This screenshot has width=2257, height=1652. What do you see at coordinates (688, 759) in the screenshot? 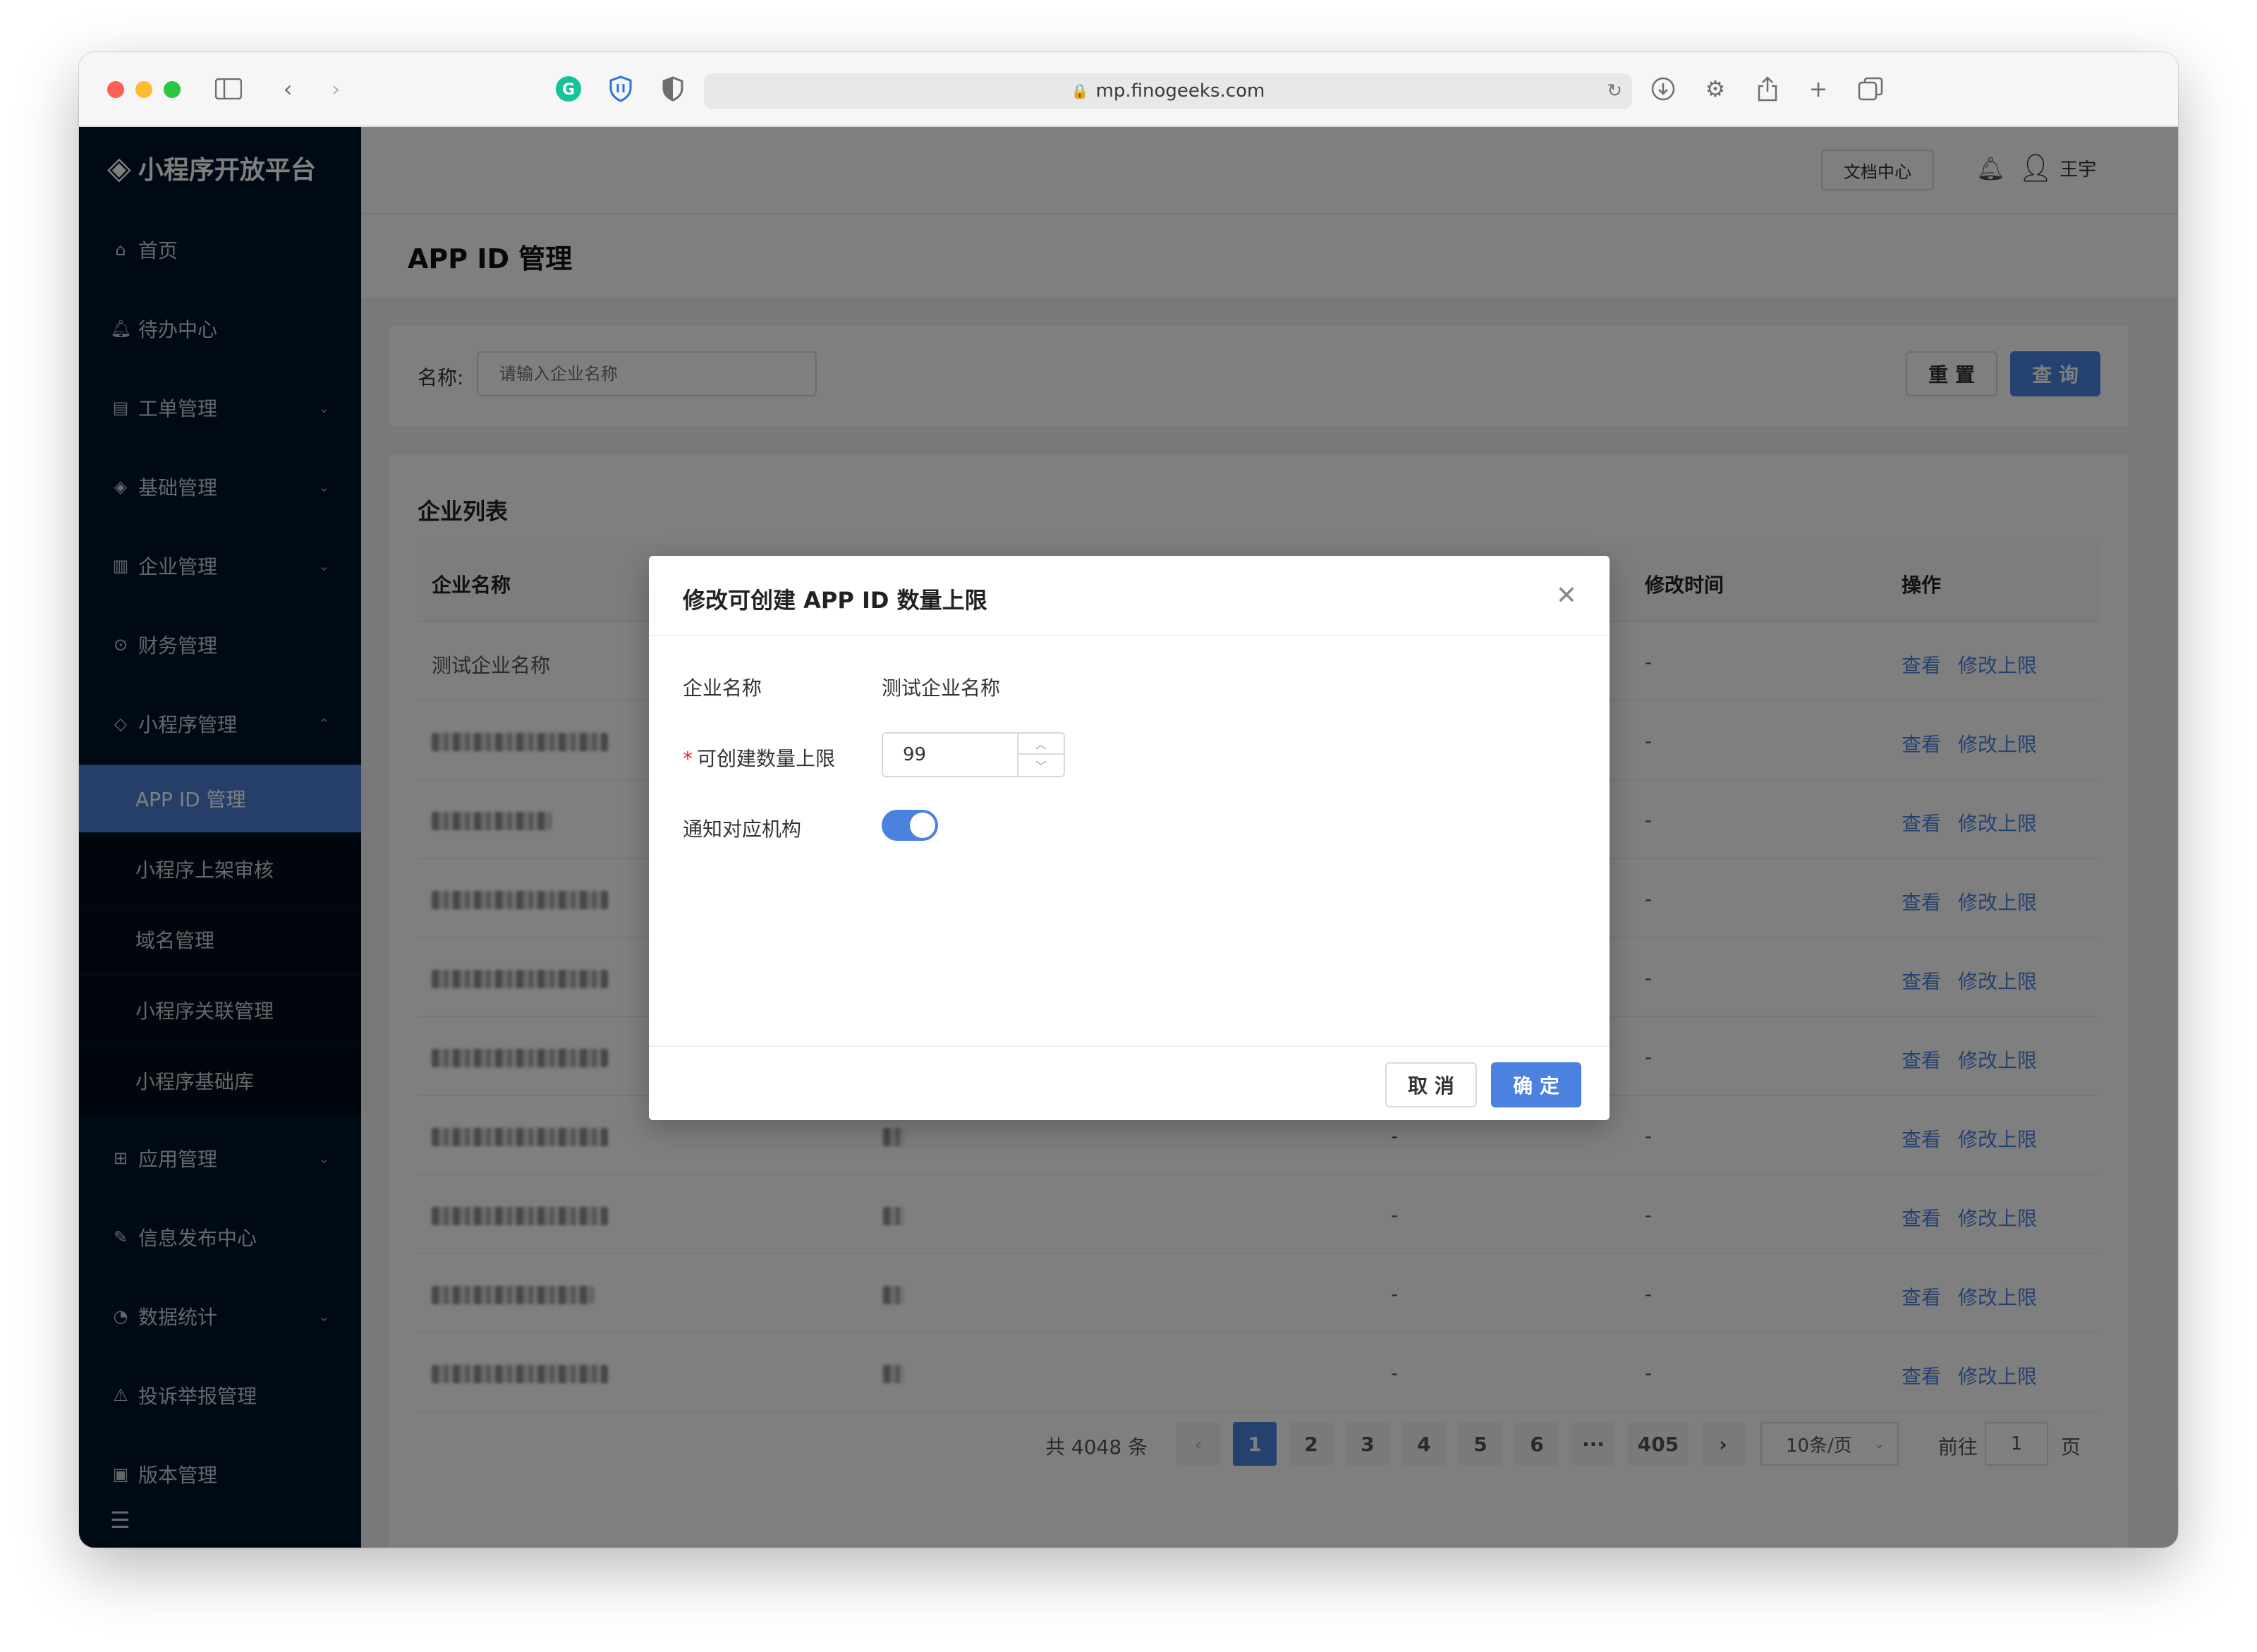
I see `required-asterisk: *` at bounding box center [688, 759].